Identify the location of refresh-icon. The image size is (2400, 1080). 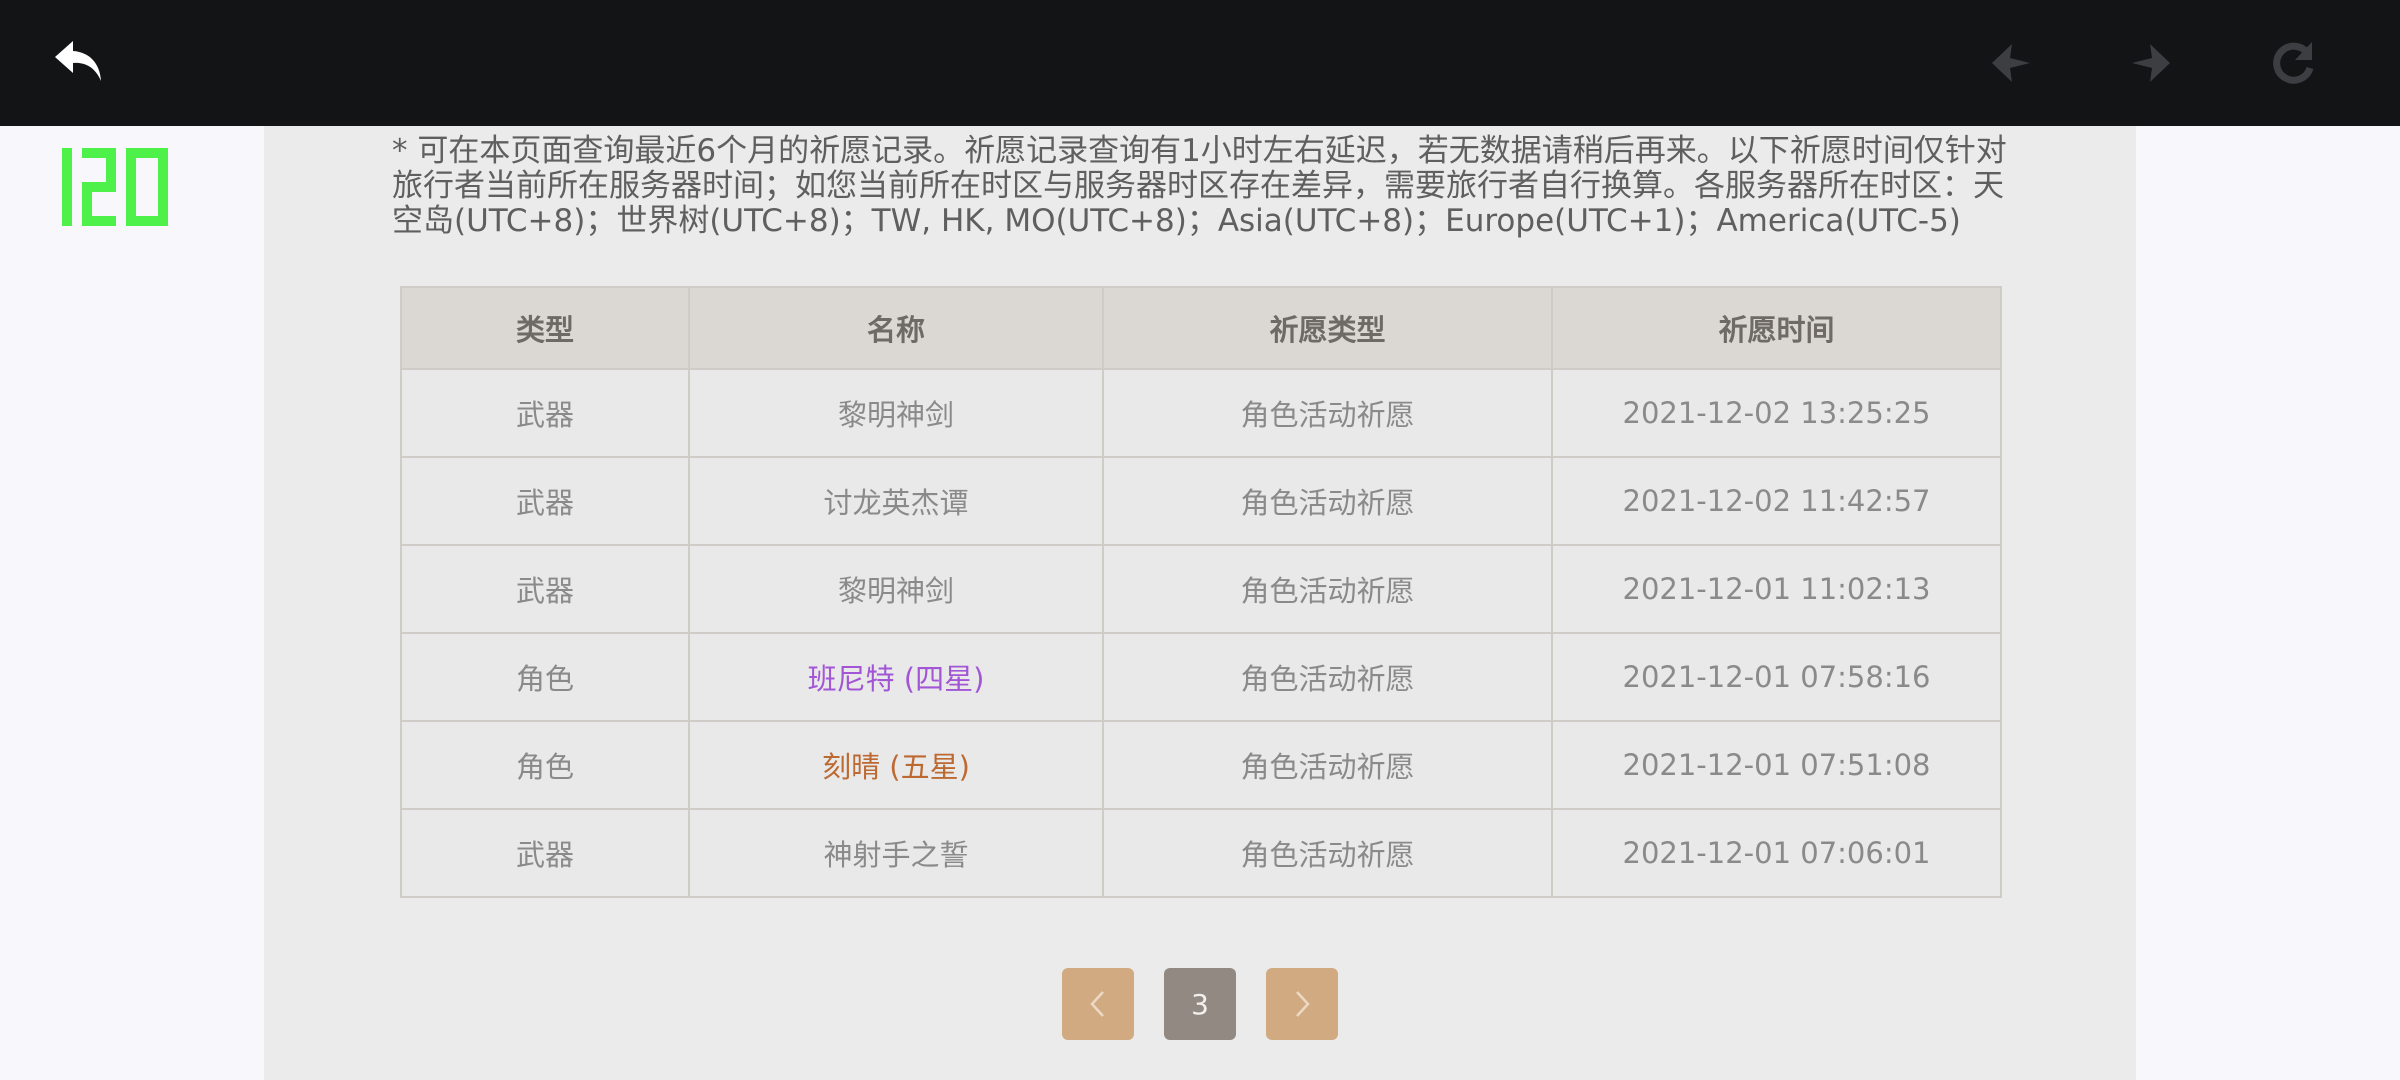
(2293, 63).